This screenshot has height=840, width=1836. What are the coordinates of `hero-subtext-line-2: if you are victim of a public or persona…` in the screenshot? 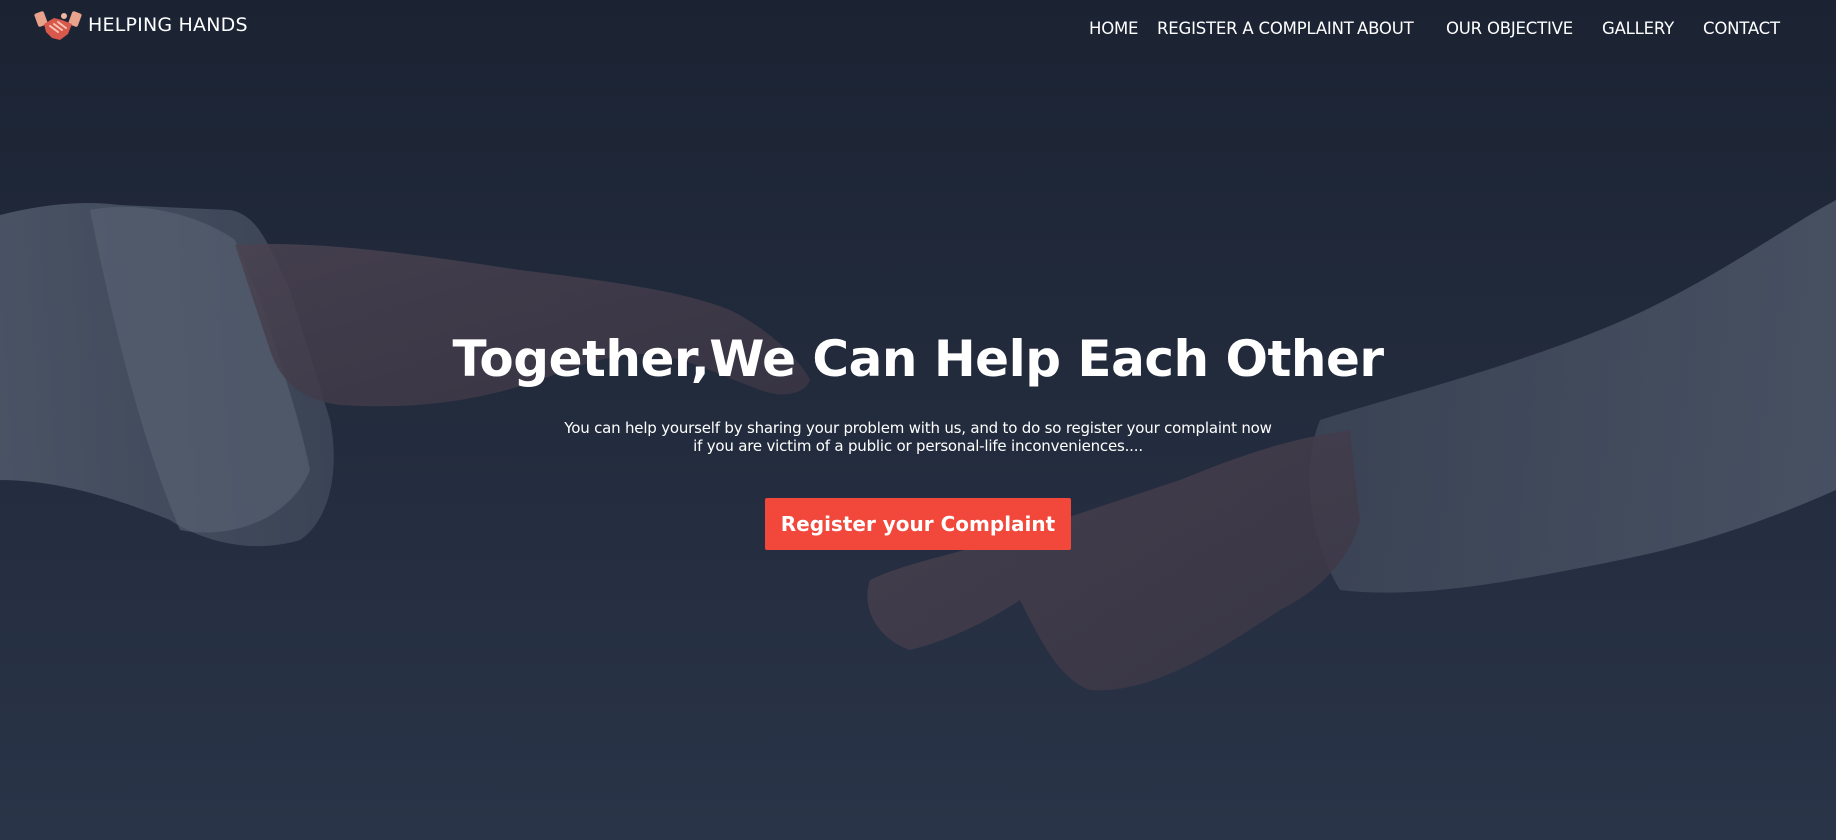 It's located at (918, 446).